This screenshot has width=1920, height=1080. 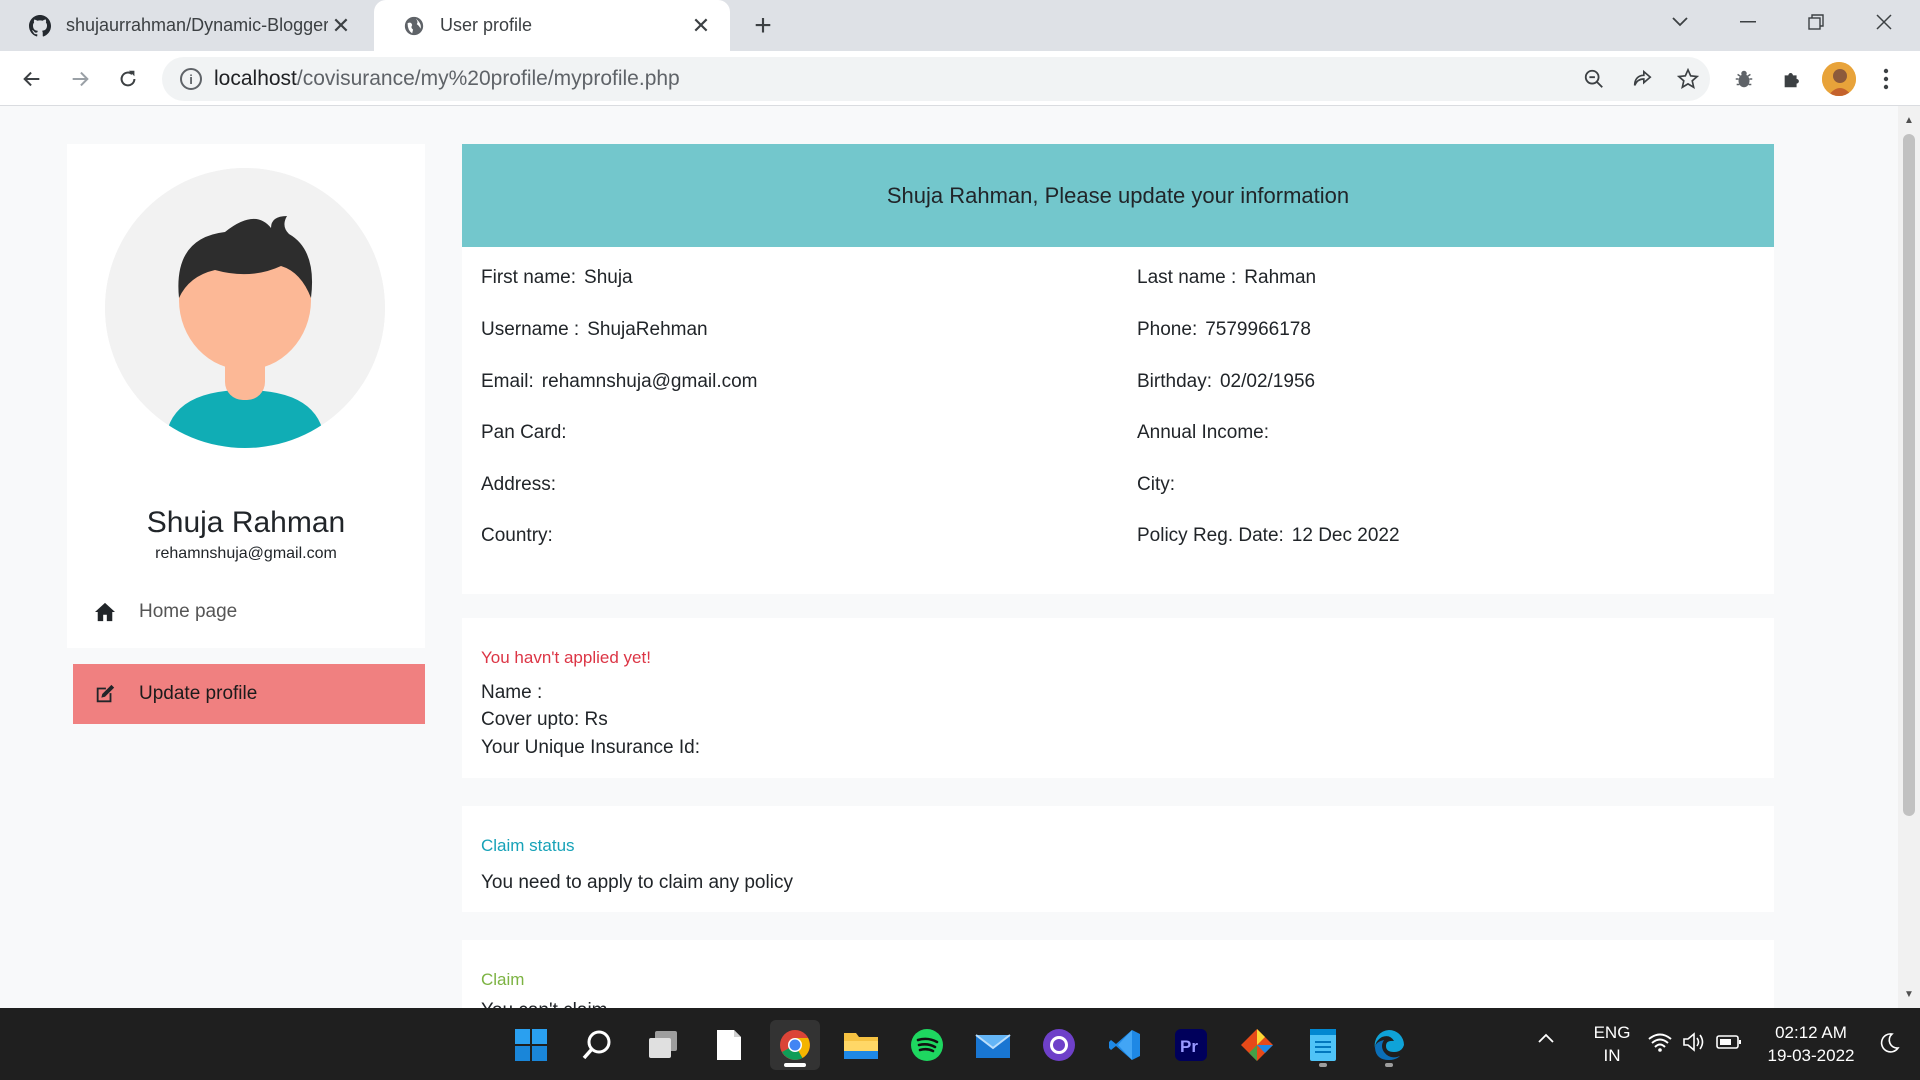 What do you see at coordinates (1156, 484) in the screenshot?
I see `field-city: City:` at bounding box center [1156, 484].